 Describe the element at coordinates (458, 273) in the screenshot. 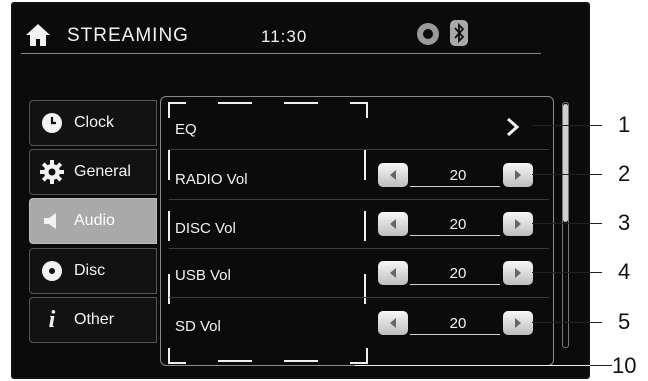

I see `usb-vol-value: 20` at that location.